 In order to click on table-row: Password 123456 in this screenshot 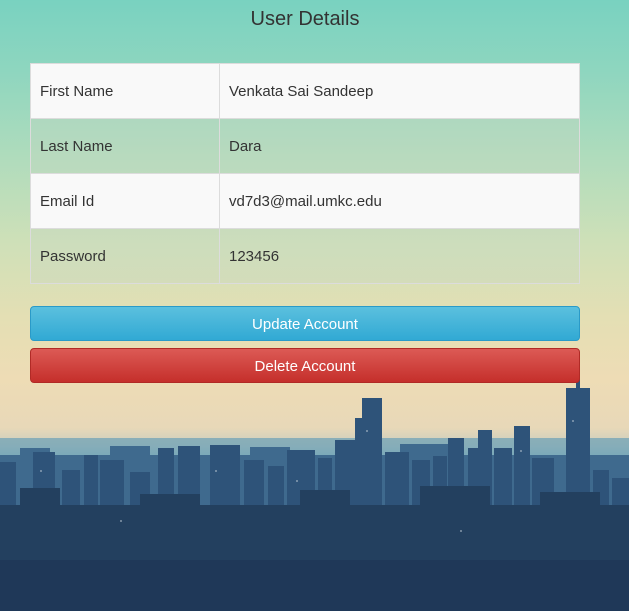, I will do `click(305, 256)`.